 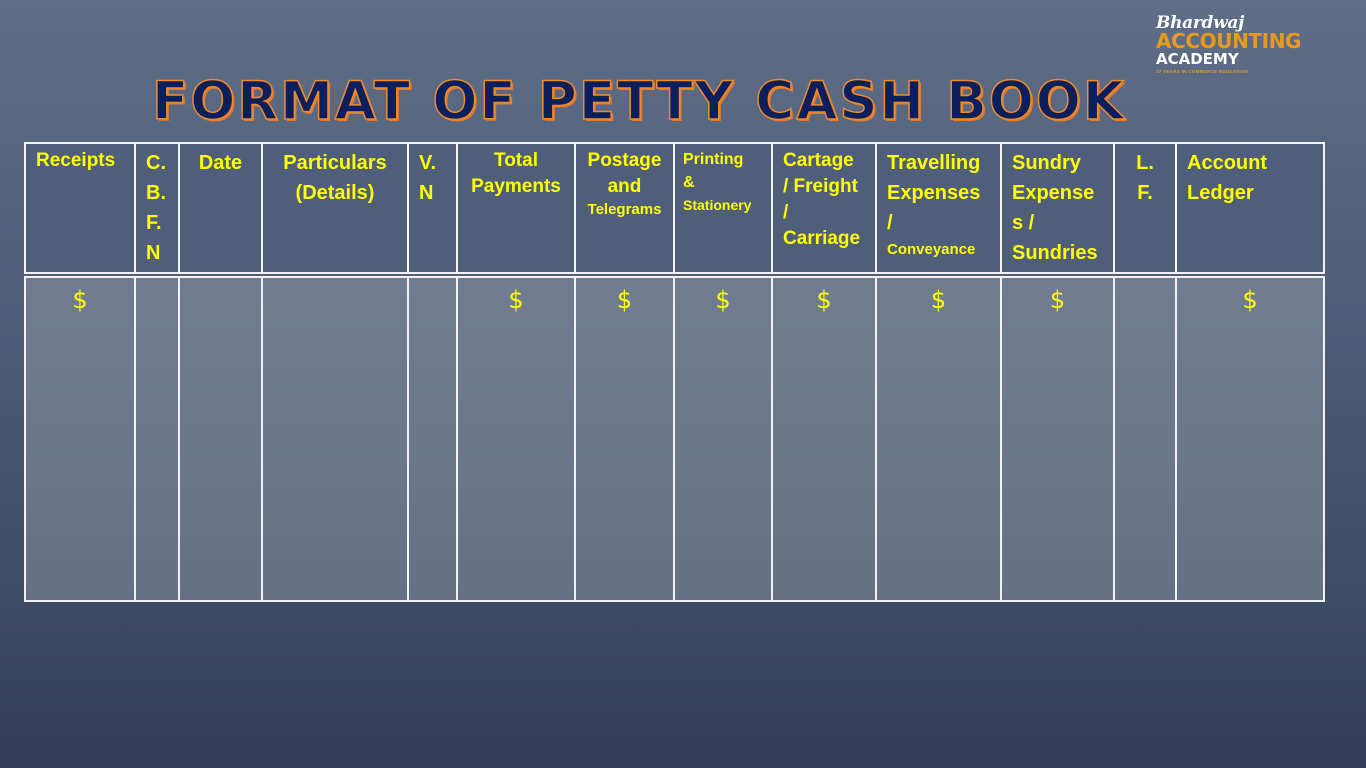 I want to click on header-postage-line: Telegrams, so click(x=624, y=209).